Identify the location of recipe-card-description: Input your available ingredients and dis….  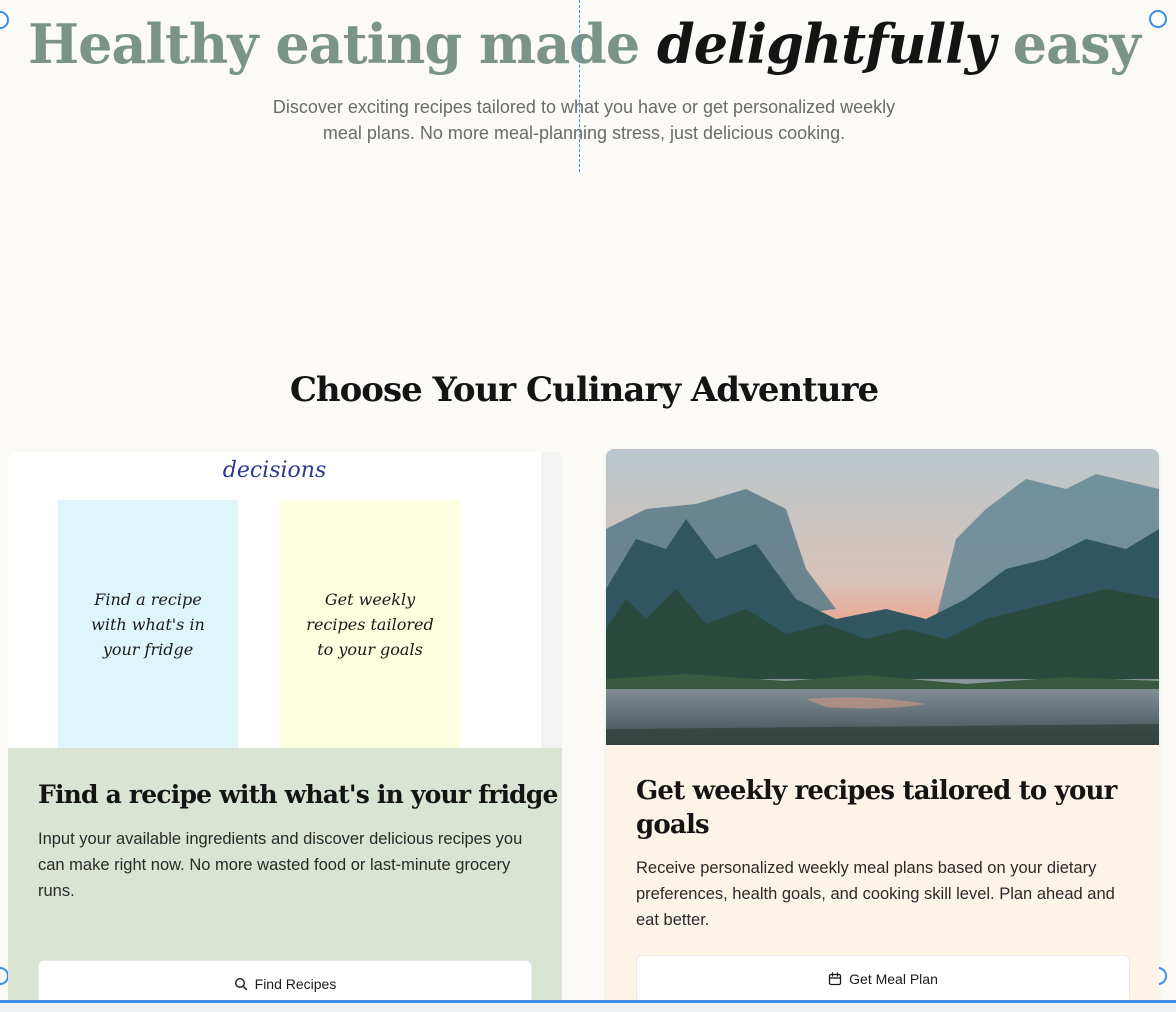
(280, 865).